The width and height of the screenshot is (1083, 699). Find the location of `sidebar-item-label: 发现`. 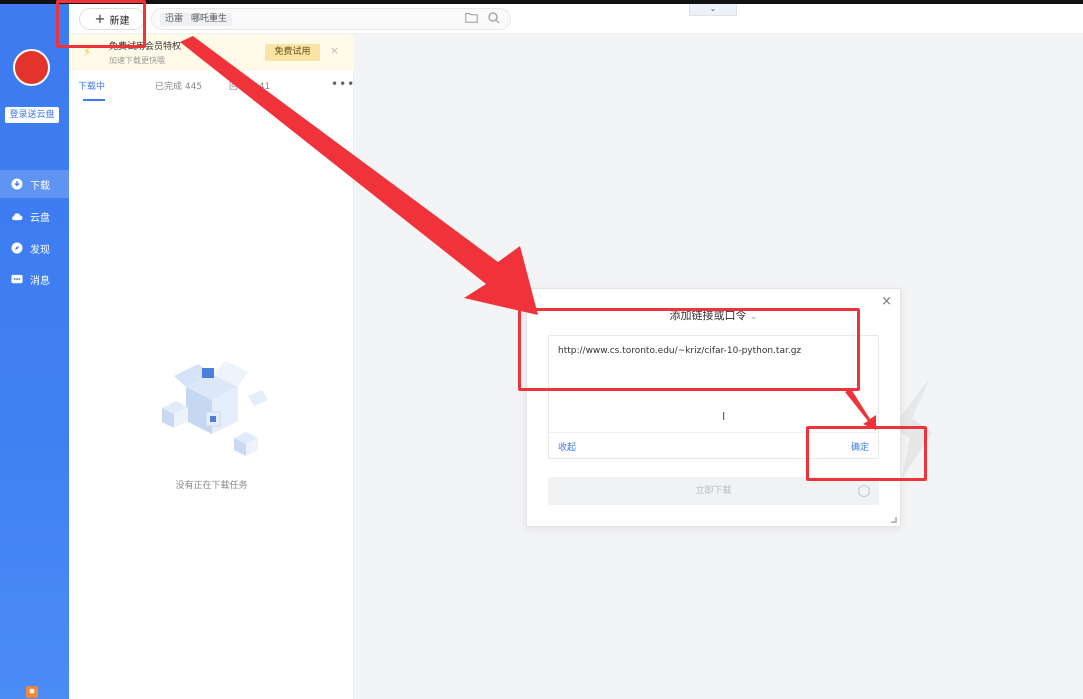

sidebar-item-label: 发现 is located at coordinates (40, 250).